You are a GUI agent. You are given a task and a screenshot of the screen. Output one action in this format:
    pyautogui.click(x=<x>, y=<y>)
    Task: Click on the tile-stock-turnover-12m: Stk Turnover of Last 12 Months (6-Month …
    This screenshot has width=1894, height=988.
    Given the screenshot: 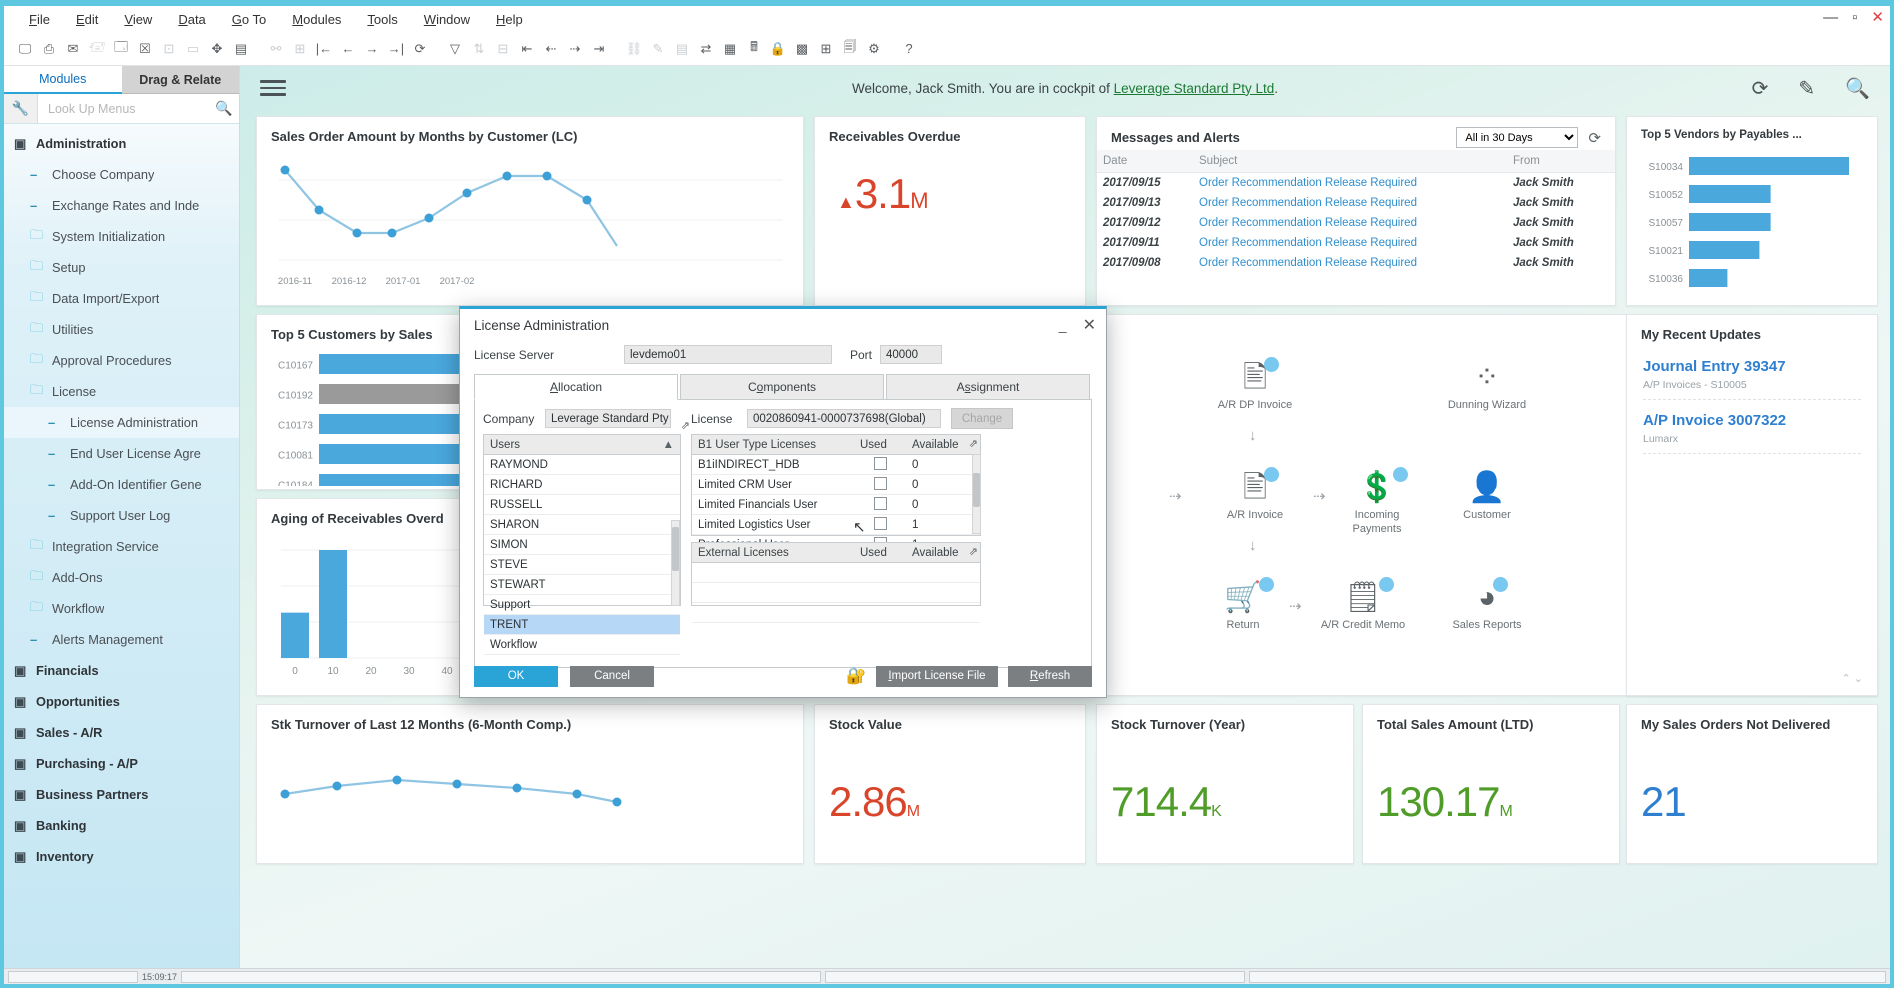 What is the action you would take?
    pyautogui.click(x=530, y=784)
    